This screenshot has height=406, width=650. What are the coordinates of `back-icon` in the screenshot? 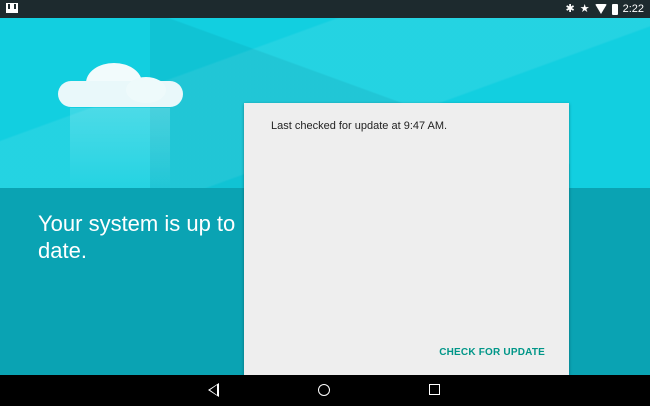 It's located at (213, 390).